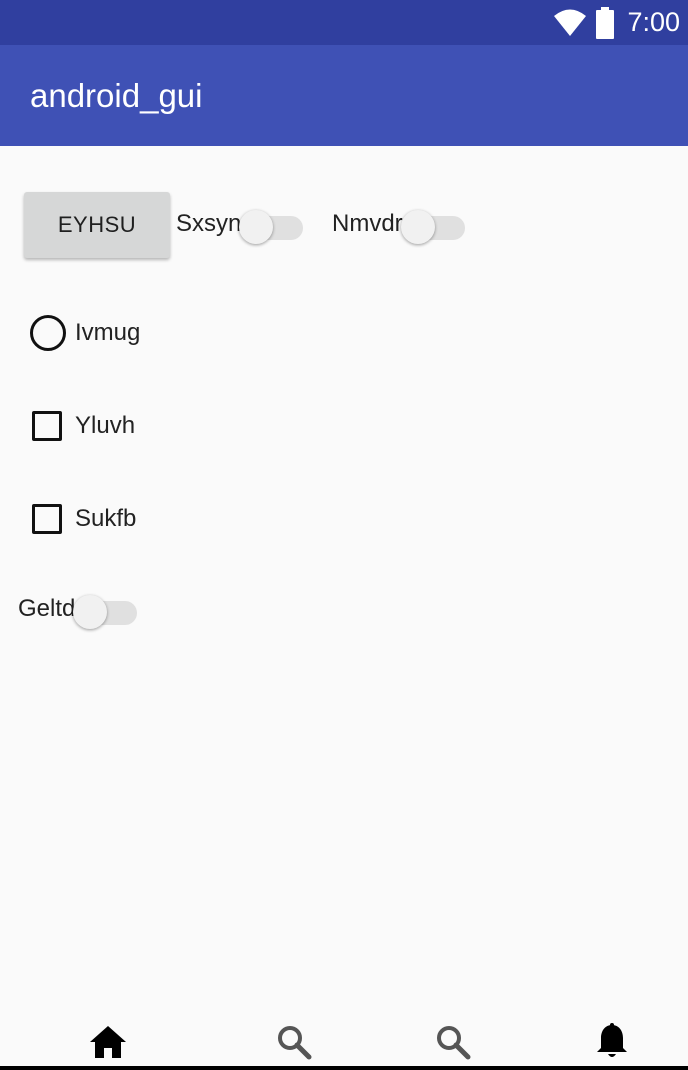 This screenshot has width=688, height=1070. I want to click on nav-home, so click(108, 1042).